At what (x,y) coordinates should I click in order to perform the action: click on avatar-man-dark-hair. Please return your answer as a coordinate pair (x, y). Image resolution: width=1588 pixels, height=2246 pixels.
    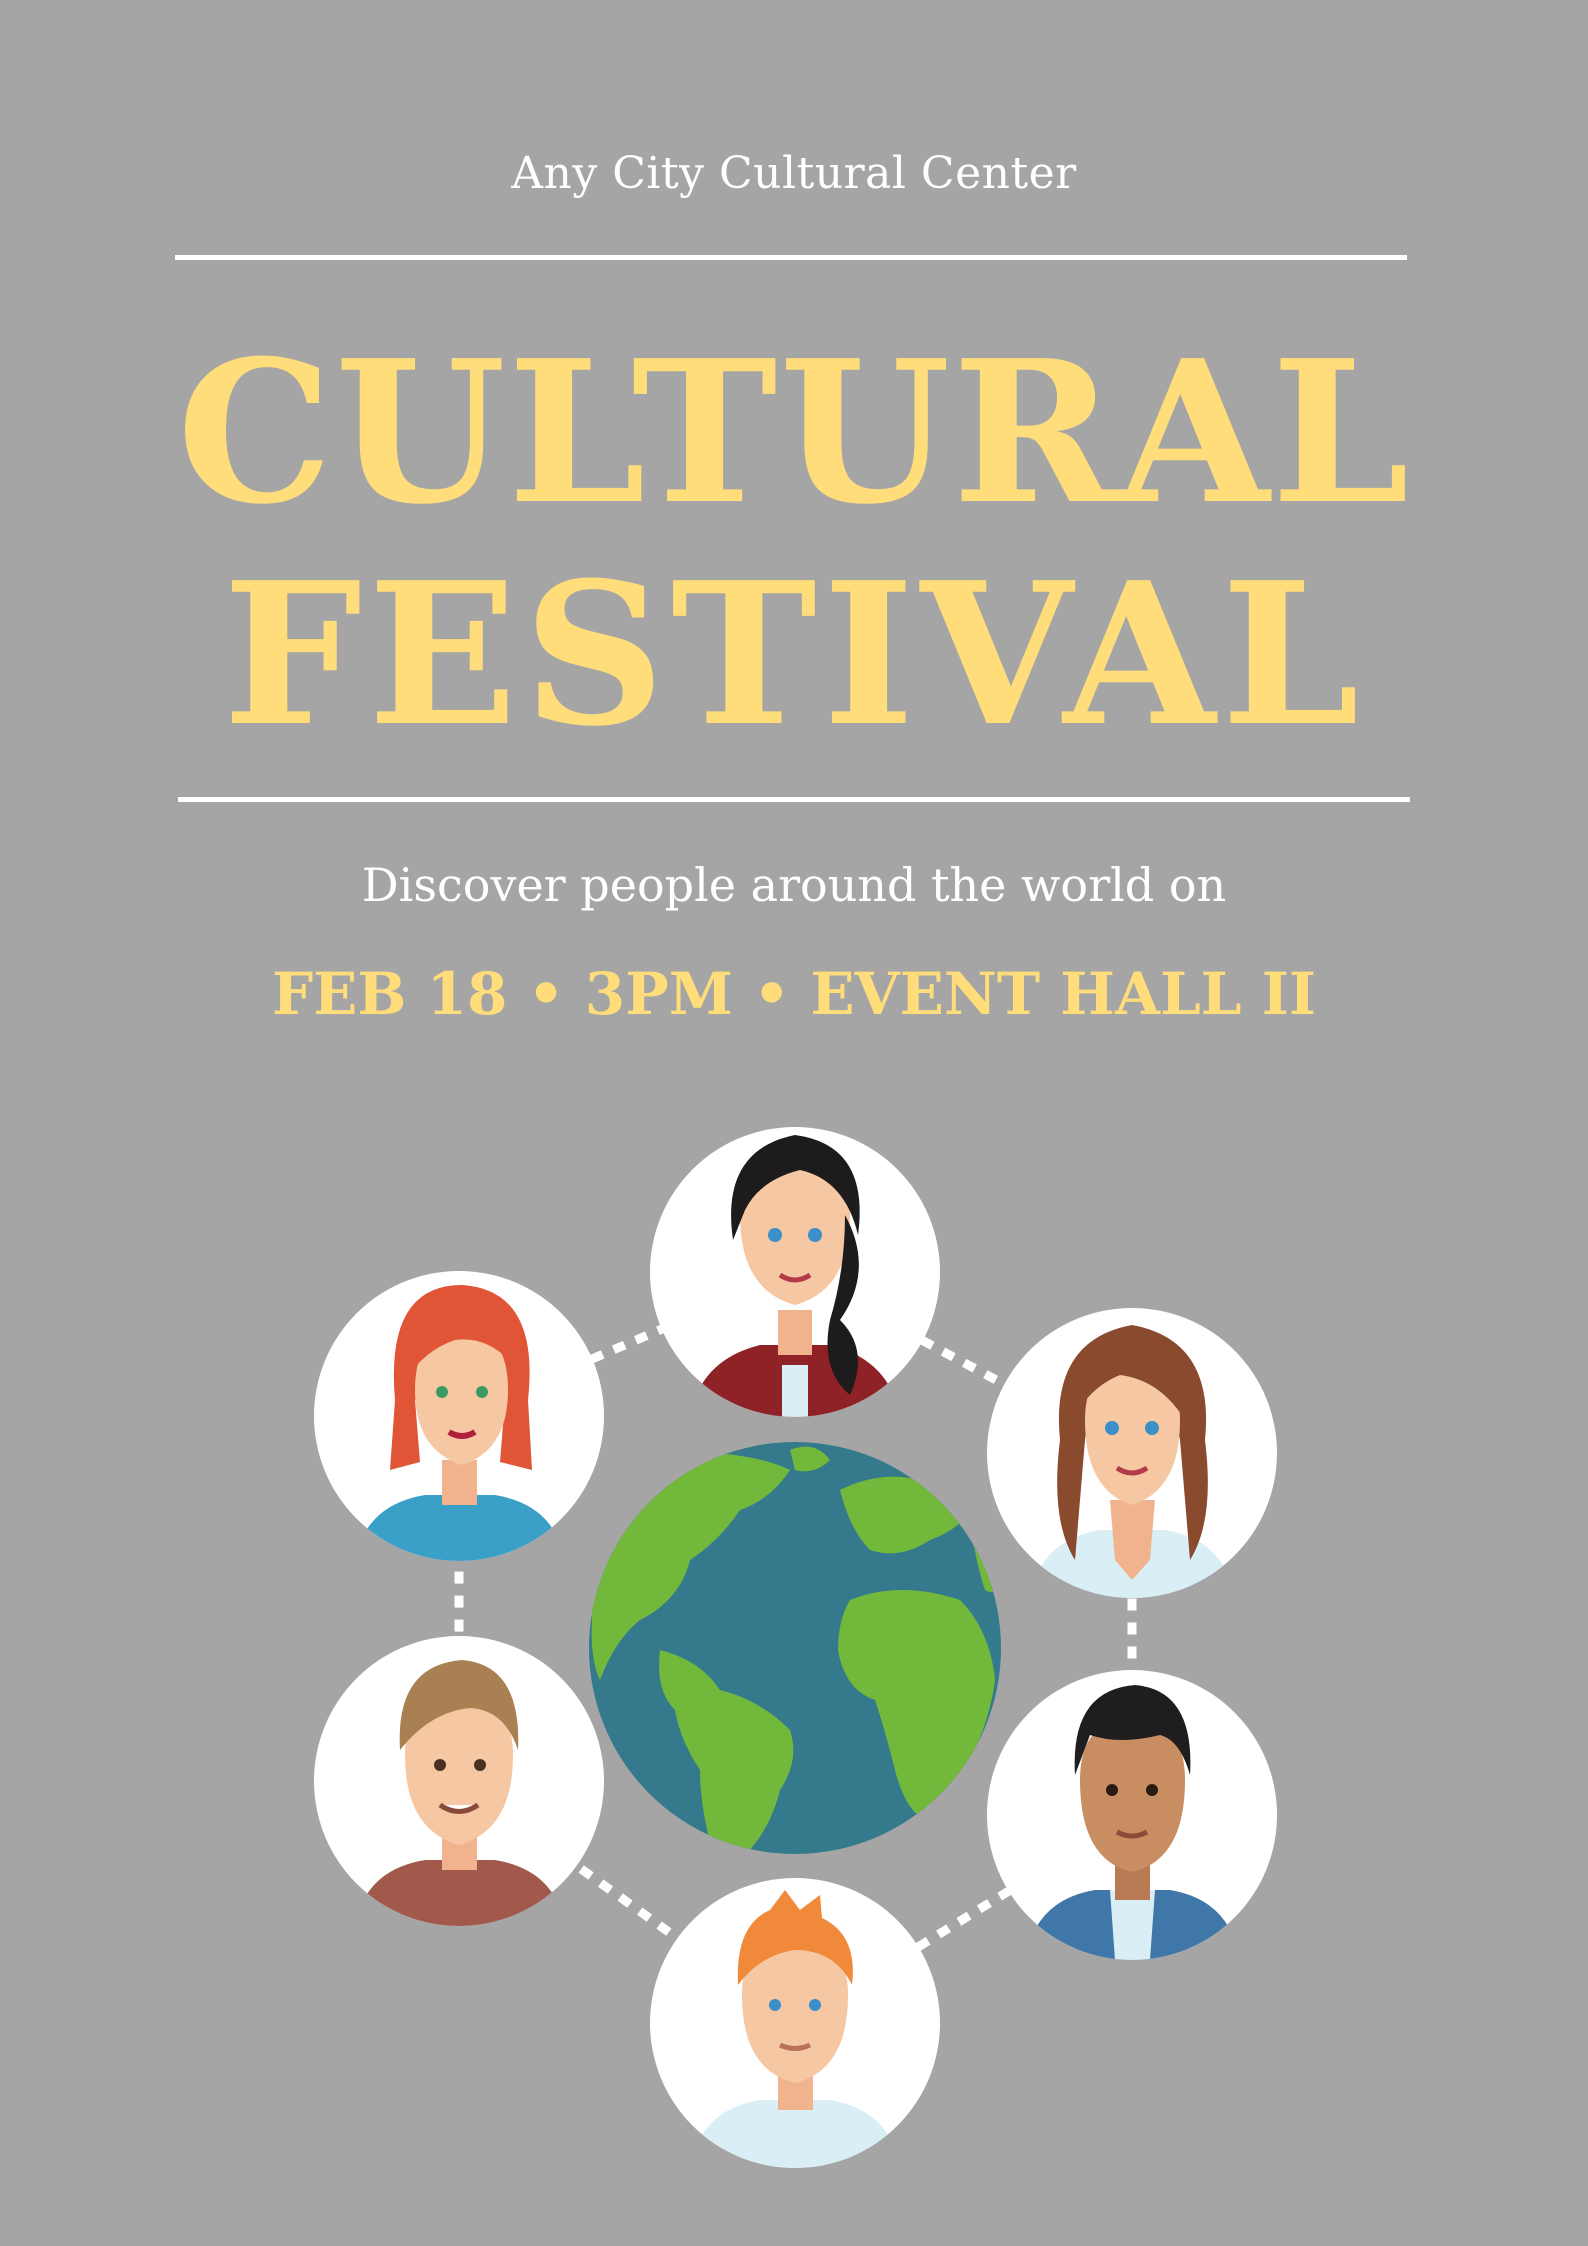
    Looking at the image, I should click on (1132, 1815).